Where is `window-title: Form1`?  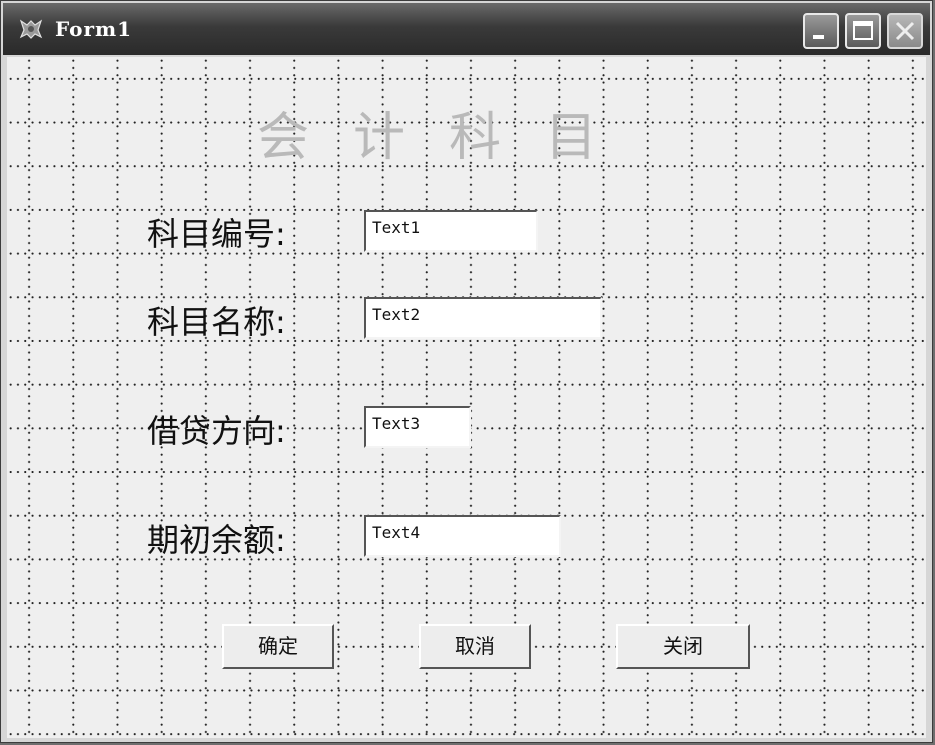 window-title: Form1 is located at coordinates (94, 29).